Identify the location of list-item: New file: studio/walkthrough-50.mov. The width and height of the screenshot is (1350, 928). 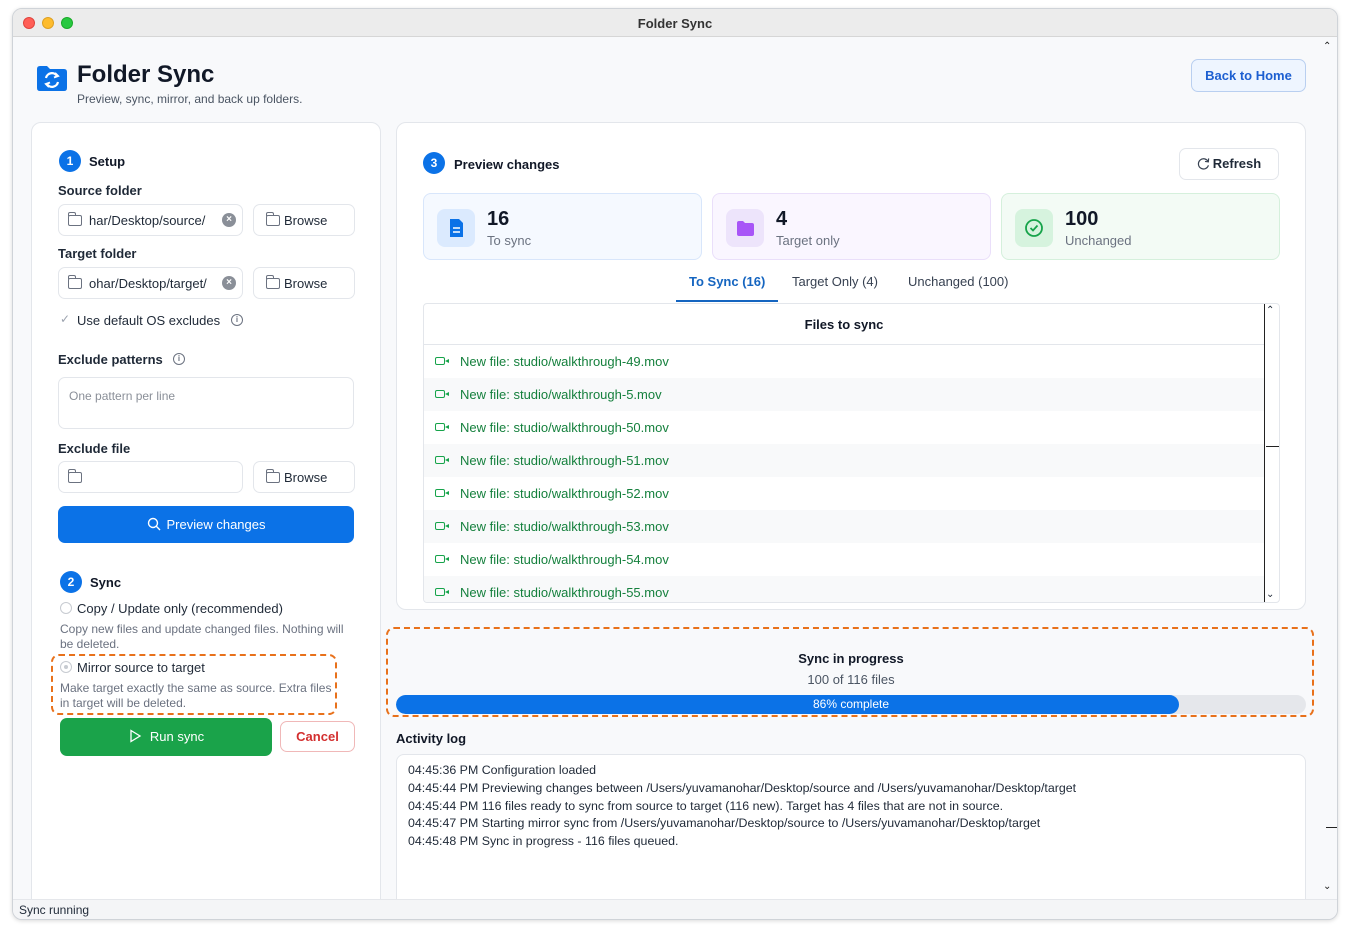
(844, 427).